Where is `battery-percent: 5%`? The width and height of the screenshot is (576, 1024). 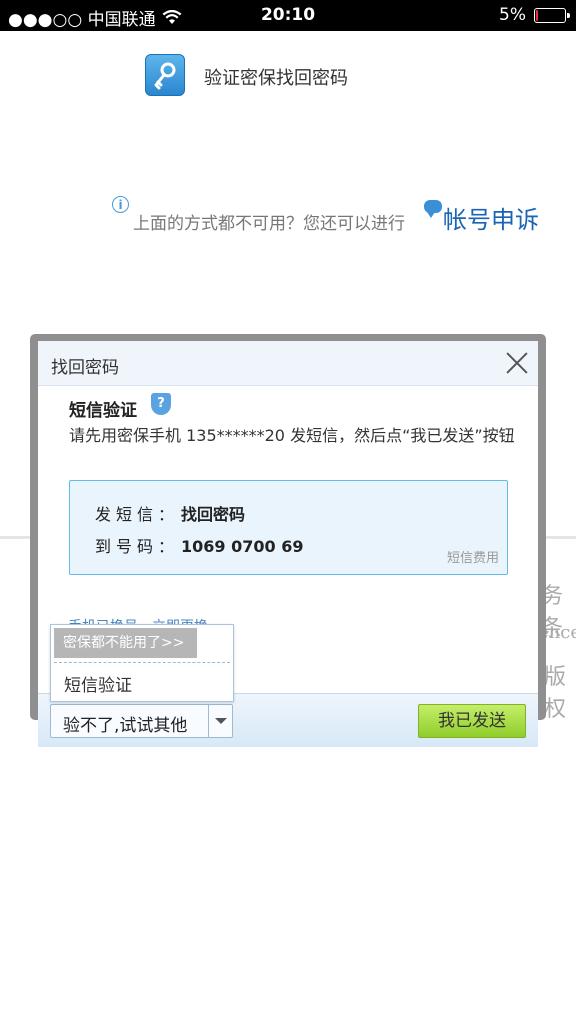
battery-percent: 5% is located at coordinates (512, 15).